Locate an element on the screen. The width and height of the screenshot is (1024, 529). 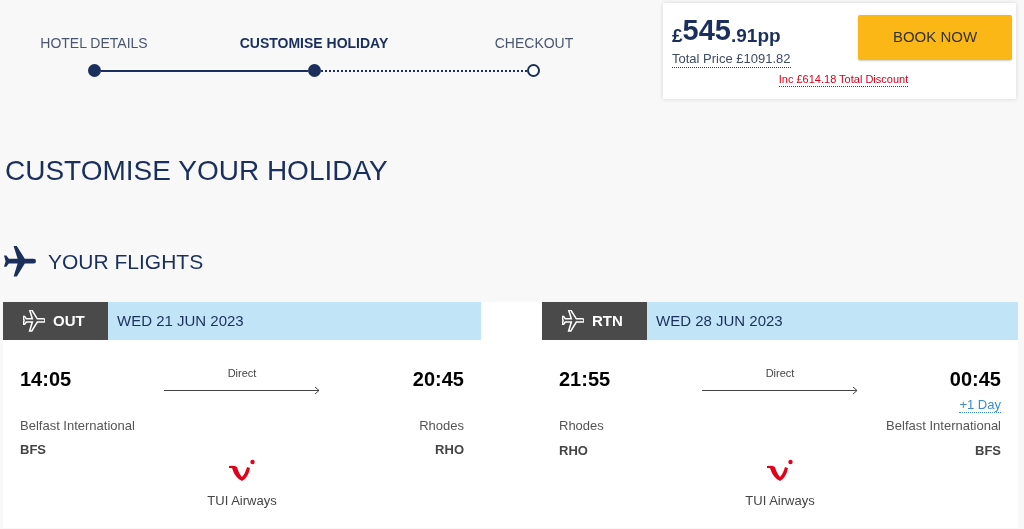
direction-text: OUT is located at coordinates (69, 320).